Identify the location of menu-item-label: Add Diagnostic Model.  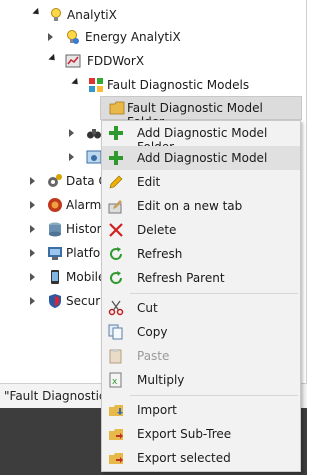
(202, 158).